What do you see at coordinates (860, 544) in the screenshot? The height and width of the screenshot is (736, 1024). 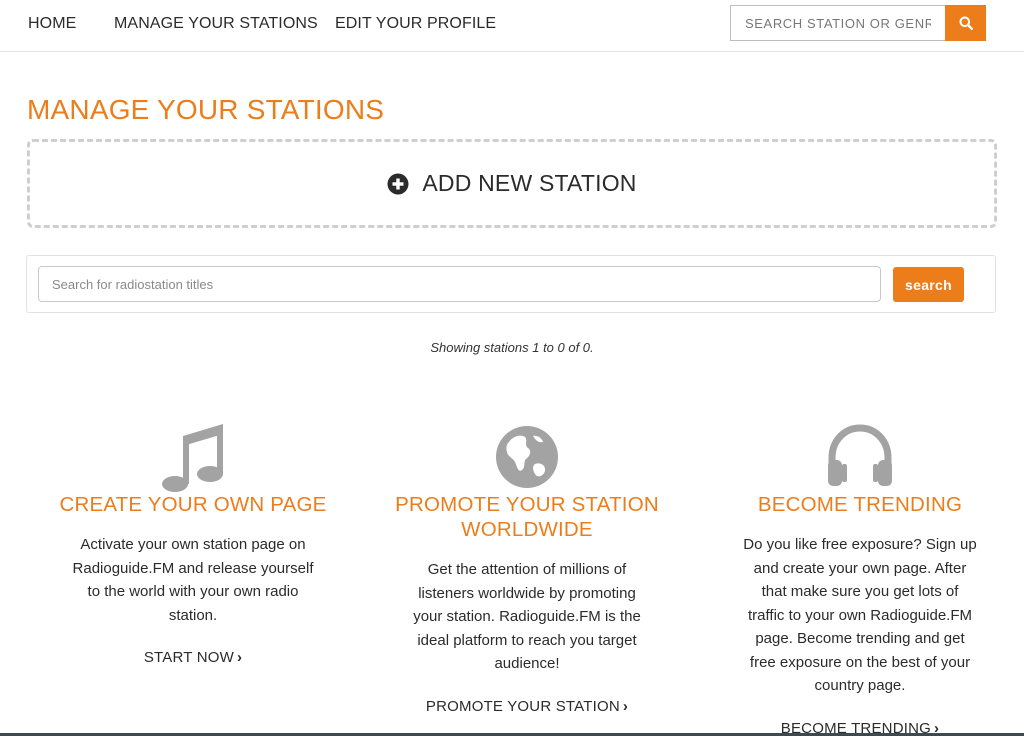 I see `feature-text-line: Do you like free exposure? Sign up` at bounding box center [860, 544].